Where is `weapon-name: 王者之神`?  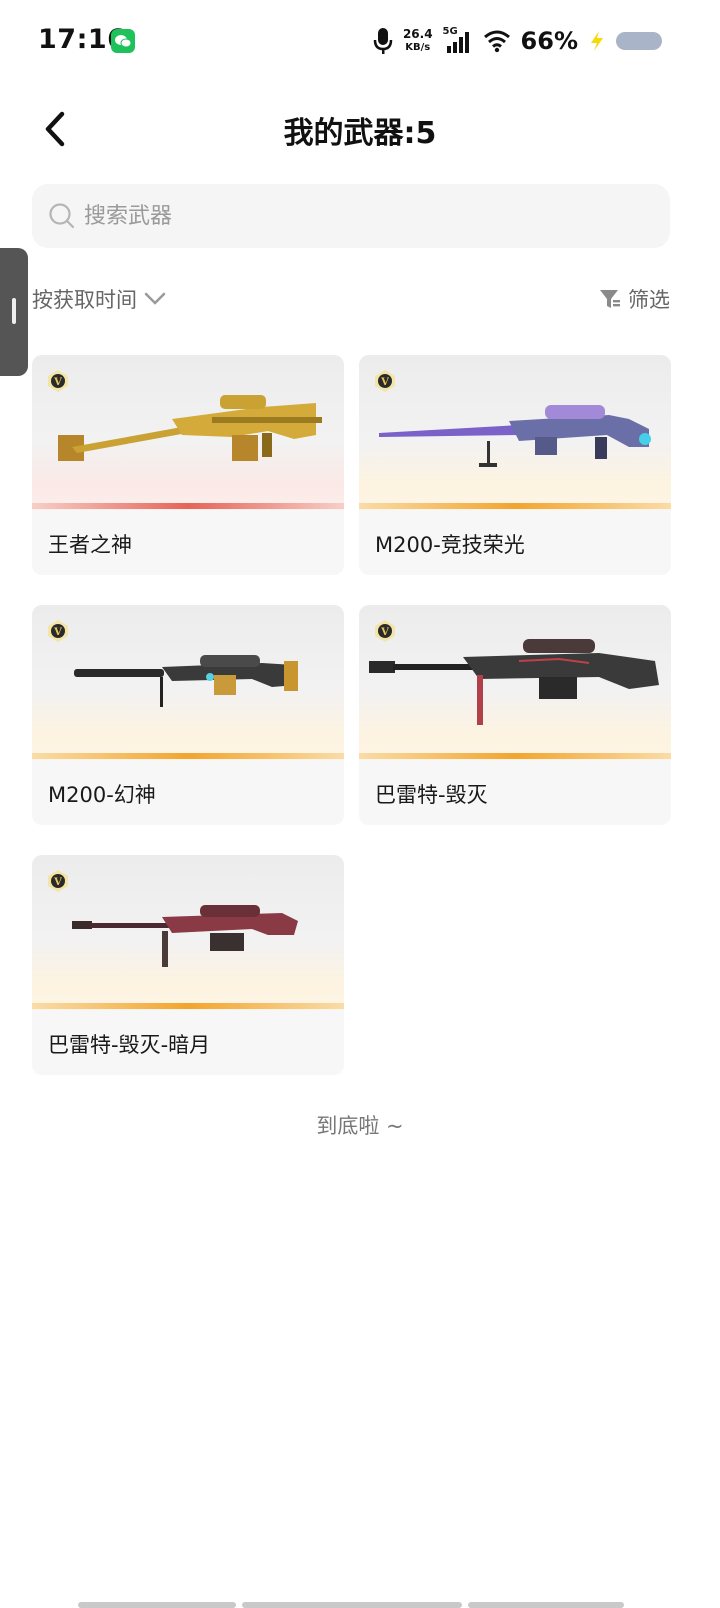 weapon-name: 王者之神 is located at coordinates (90, 545).